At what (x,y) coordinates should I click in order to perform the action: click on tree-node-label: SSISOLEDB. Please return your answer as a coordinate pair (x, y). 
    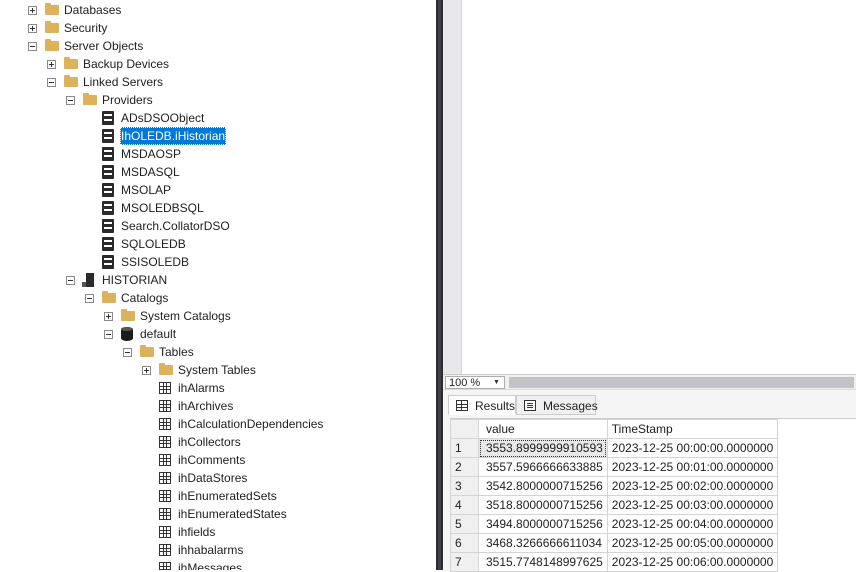
    Looking at the image, I should click on (155, 262).